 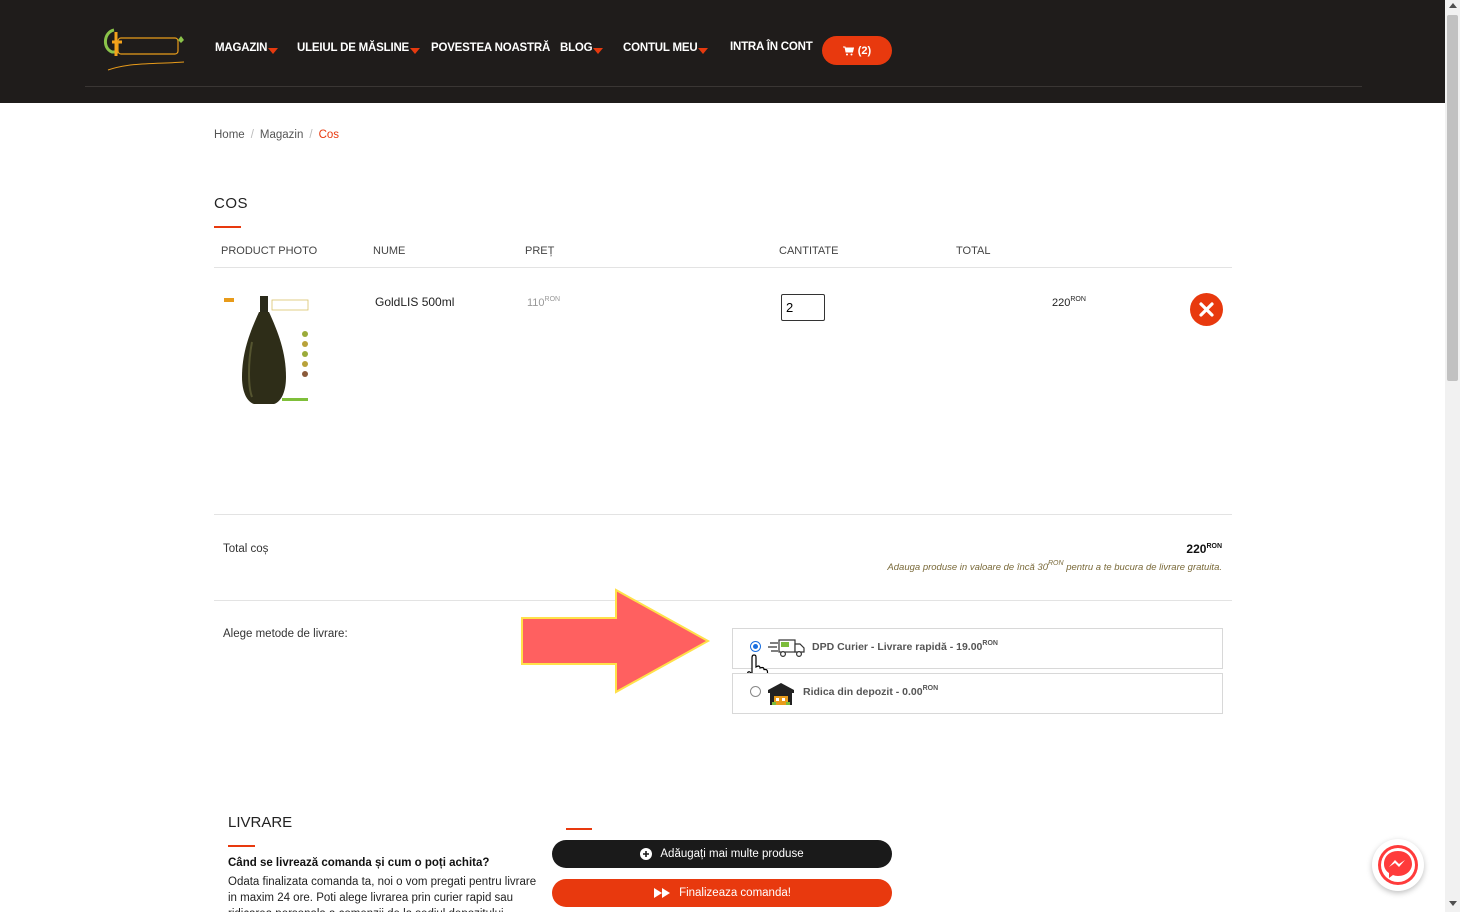 I want to click on cart-icon, so click(x=848, y=50).